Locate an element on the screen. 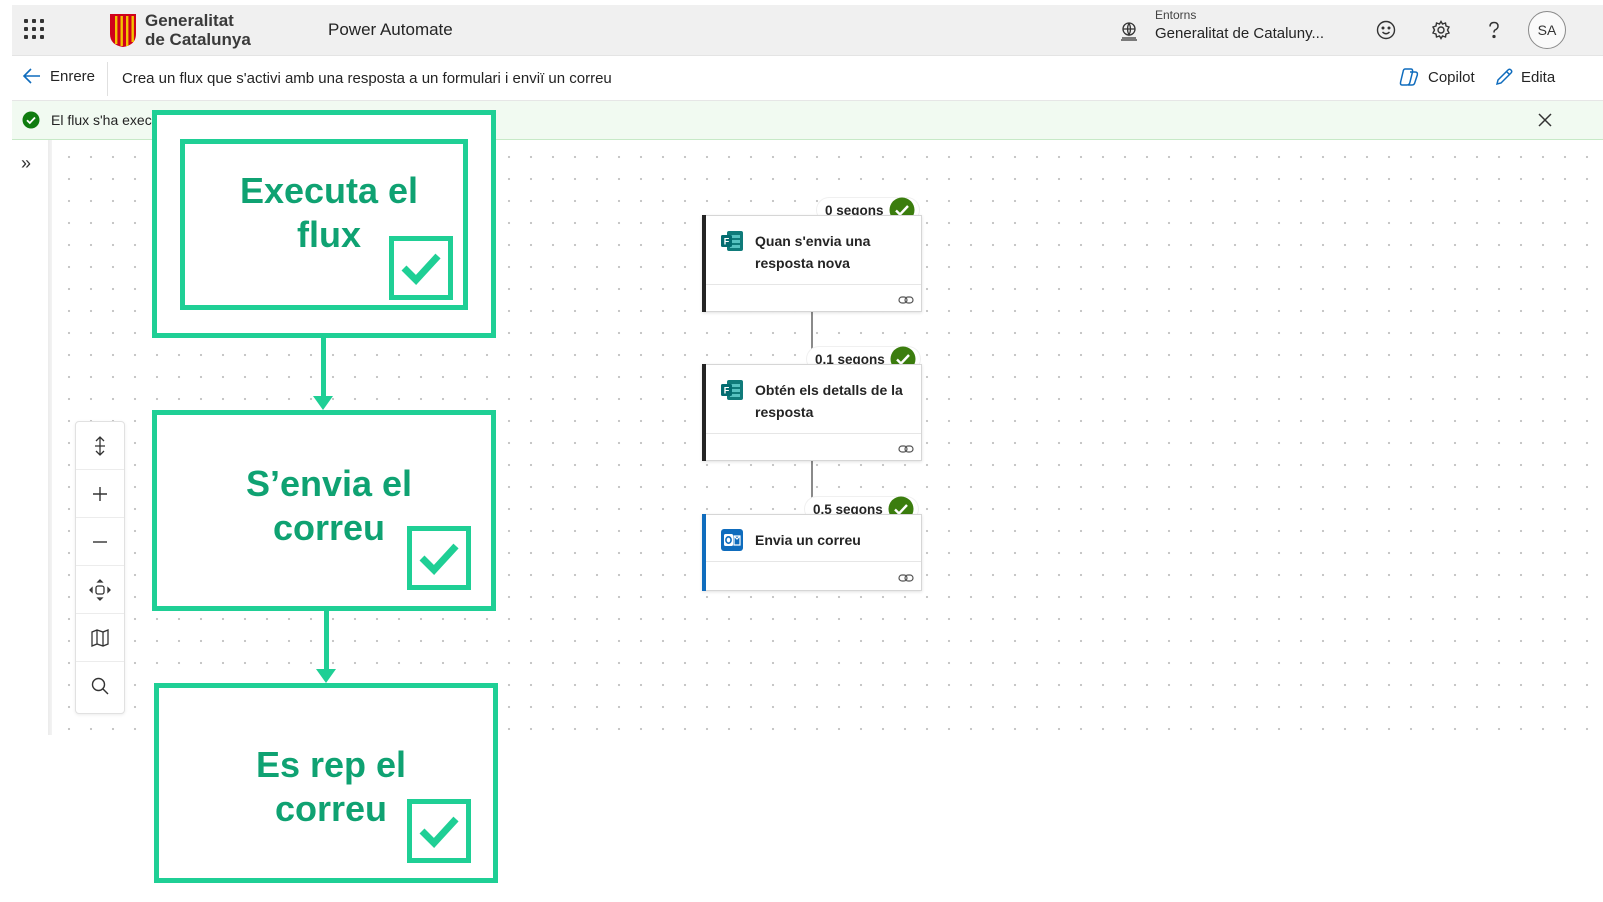  arrow-left-icon is located at coordinates (31, 76).